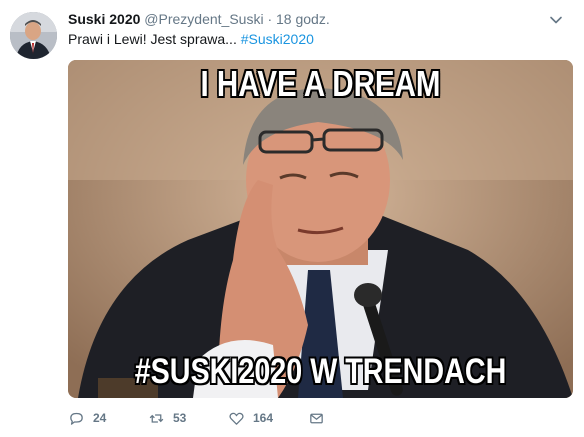 The image size is (584, 437). Describe the element at coordinates (250, 418) in the screenshot. I see `like-button: 164` at that location.